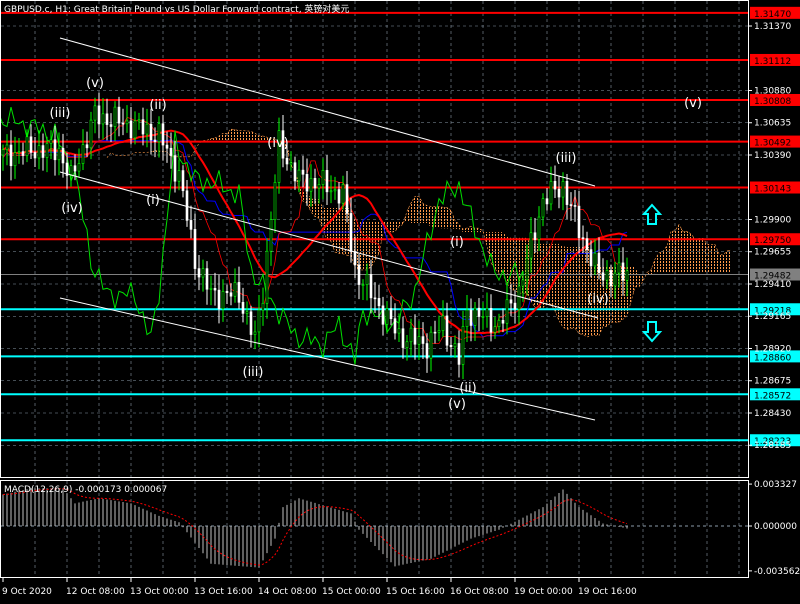 Image resolution: width=800 pixels, height=604 pixels. What do you see at coordinates (566, 158) in the screenshot?
I see `wave-label: (iii)` at bounding box center [566, 158].